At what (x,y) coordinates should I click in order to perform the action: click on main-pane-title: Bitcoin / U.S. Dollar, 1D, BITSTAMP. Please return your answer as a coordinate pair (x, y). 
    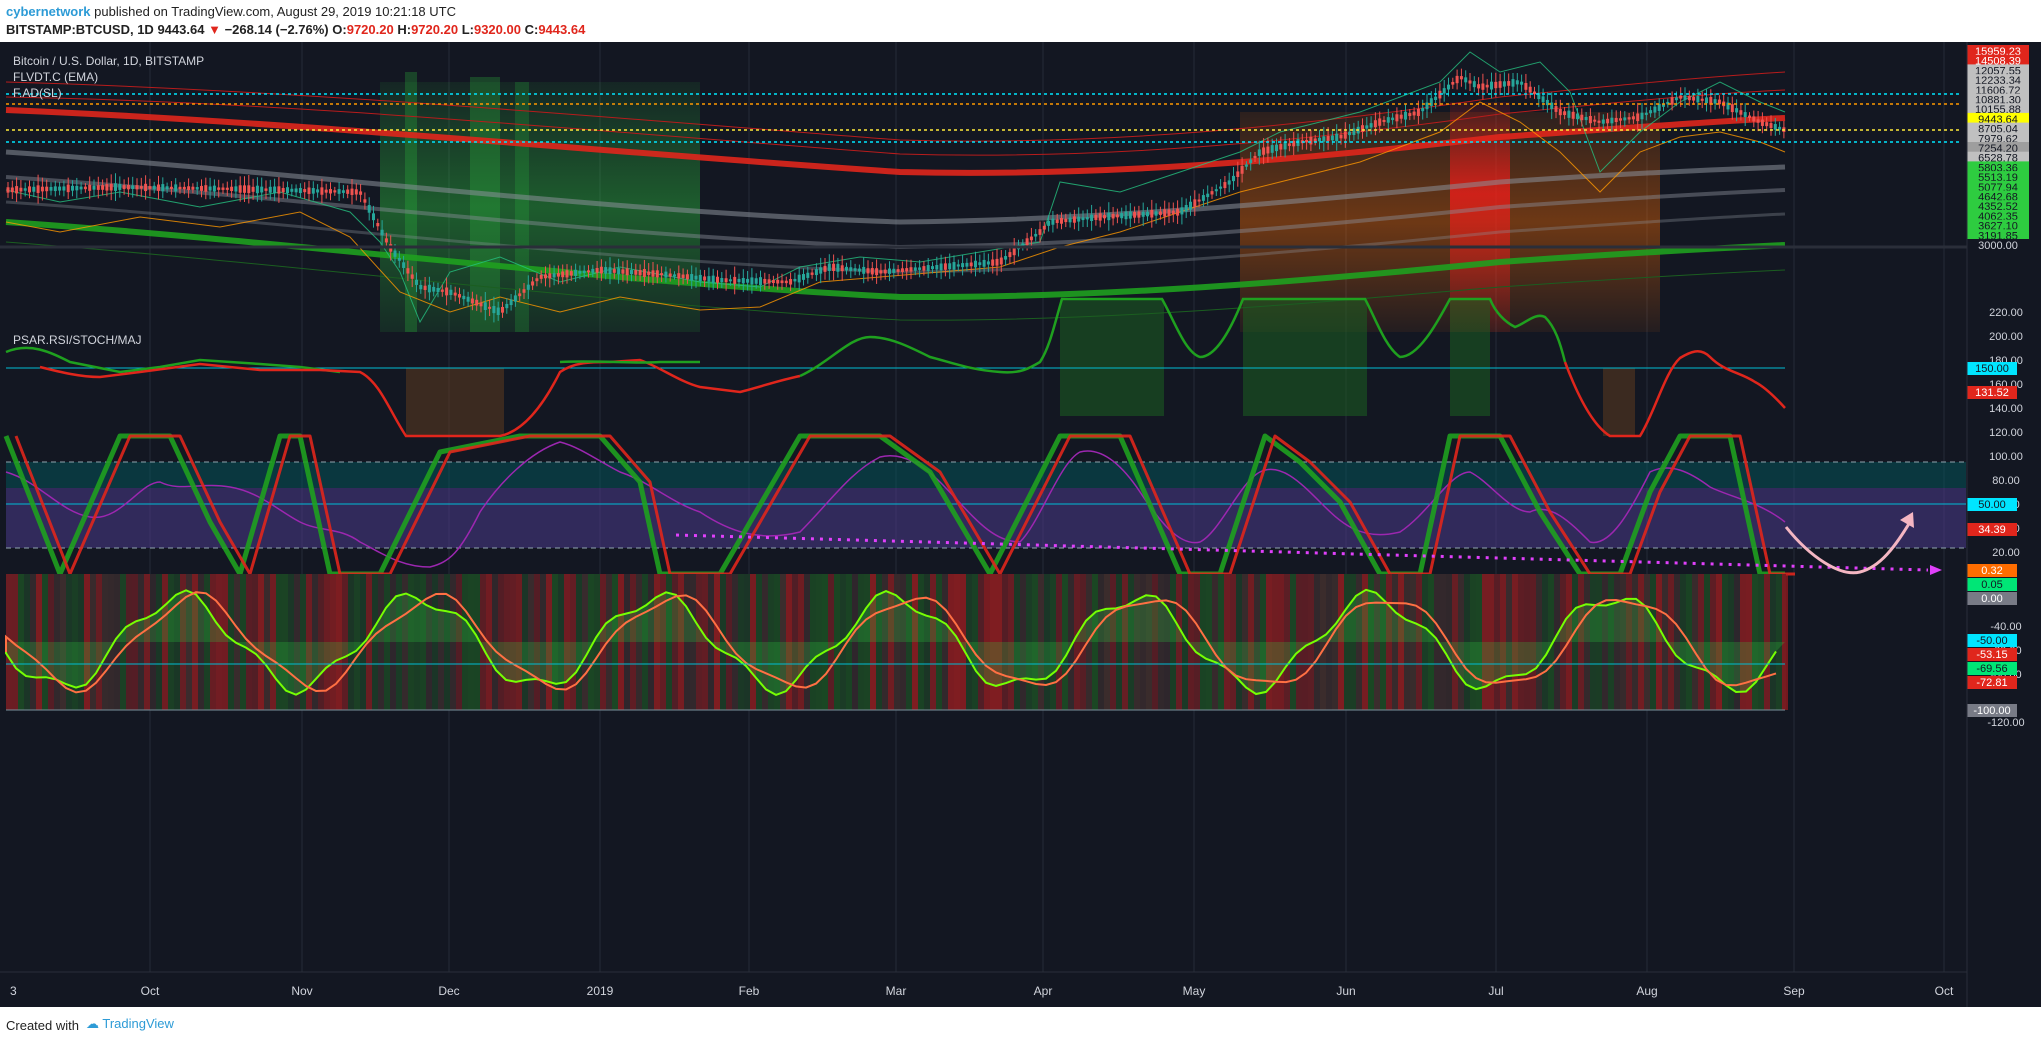
    Looking at the image, I should click on (108, 61).